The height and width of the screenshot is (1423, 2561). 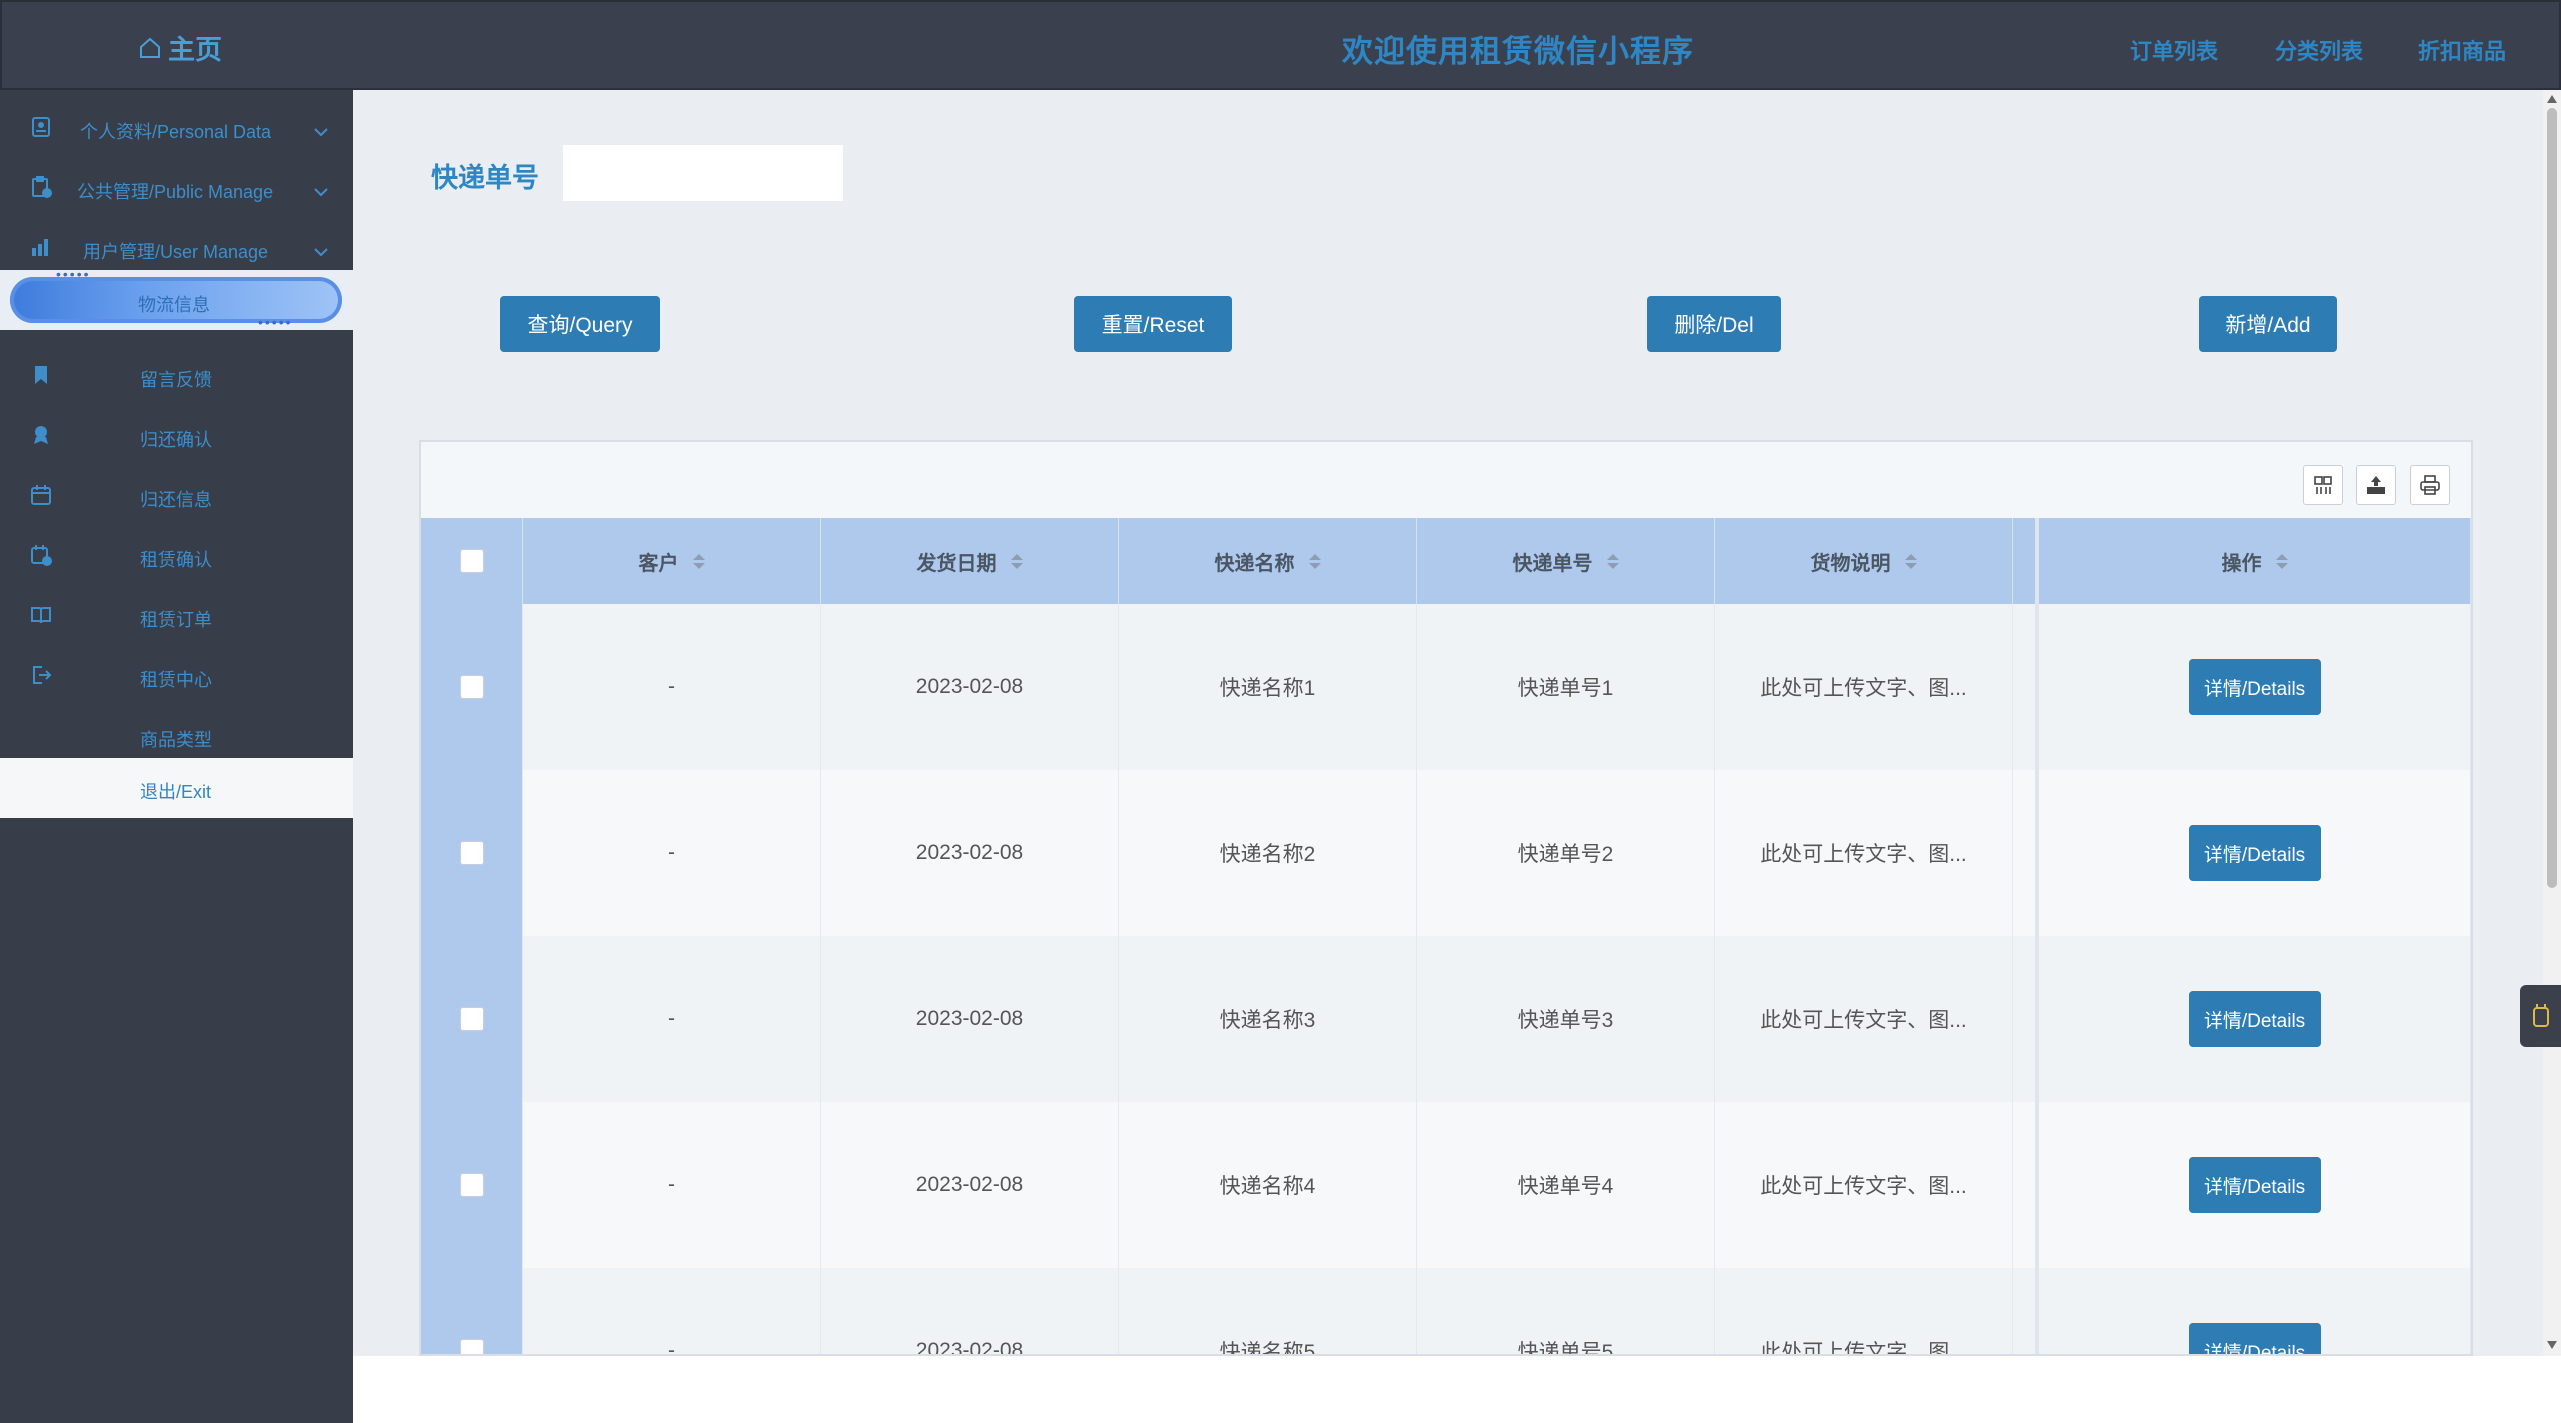 What do you see at coordinates (1153, 324) in the screenshot?
I see `reset-button: 重置/Reset` at bounding box center [1153, 324].